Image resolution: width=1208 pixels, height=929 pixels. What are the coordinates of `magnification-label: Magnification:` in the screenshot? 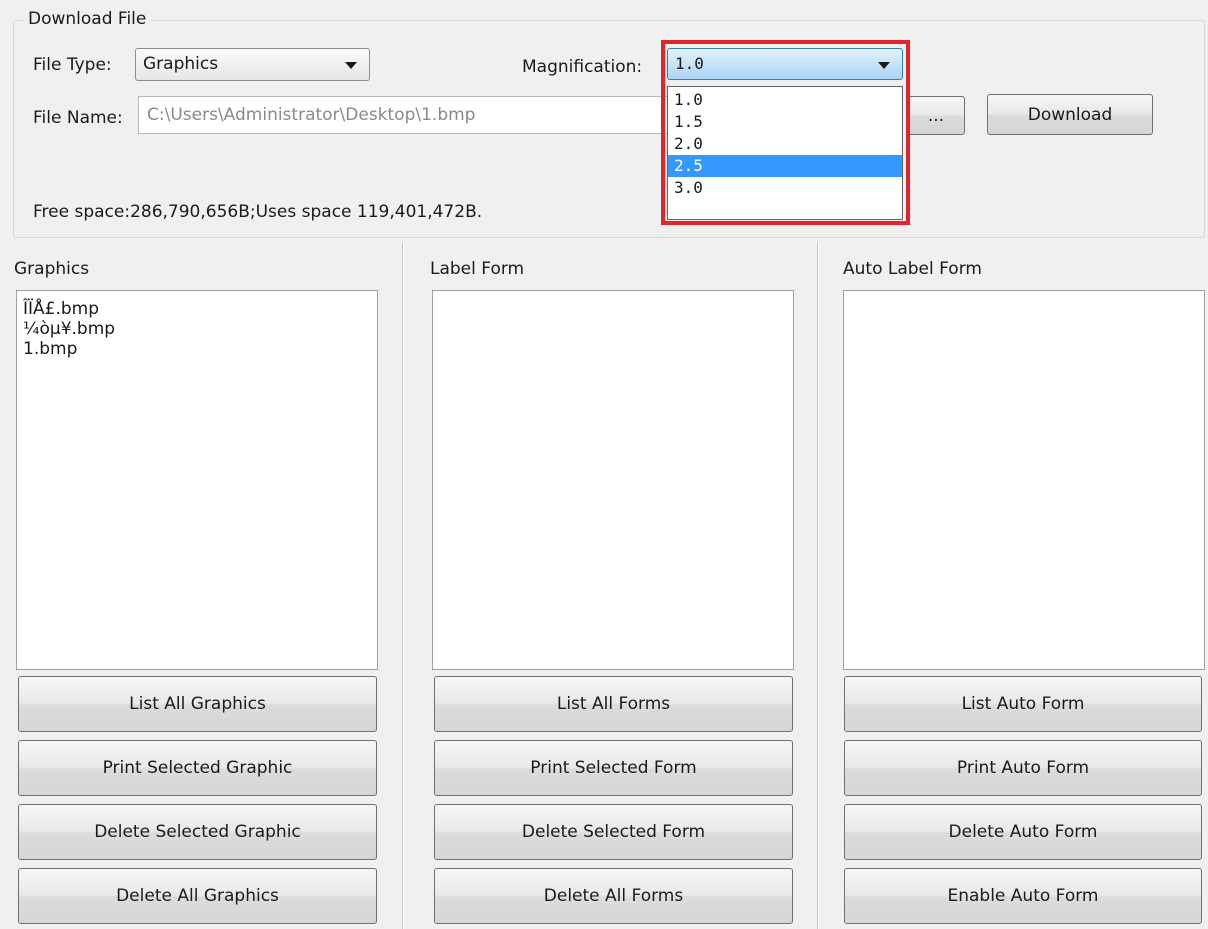 It's located at (582, 67).